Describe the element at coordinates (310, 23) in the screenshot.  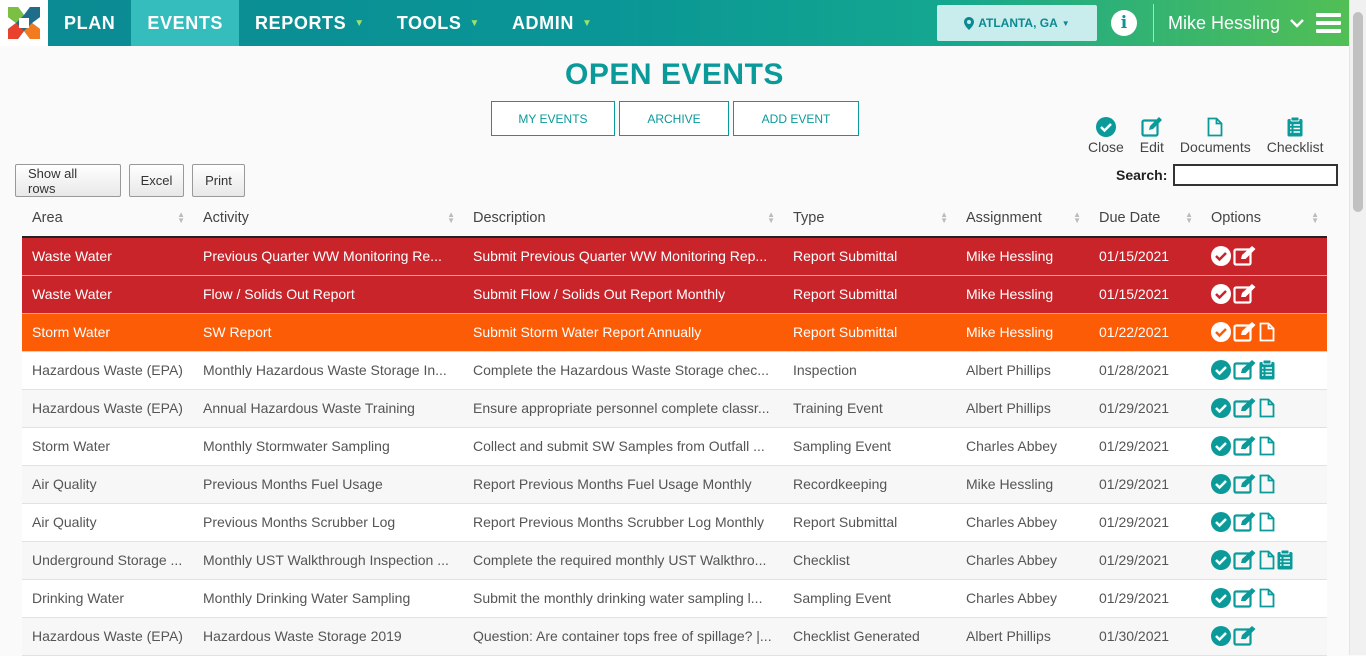
I see `nav-reports: REPORTS ▼` at that location.